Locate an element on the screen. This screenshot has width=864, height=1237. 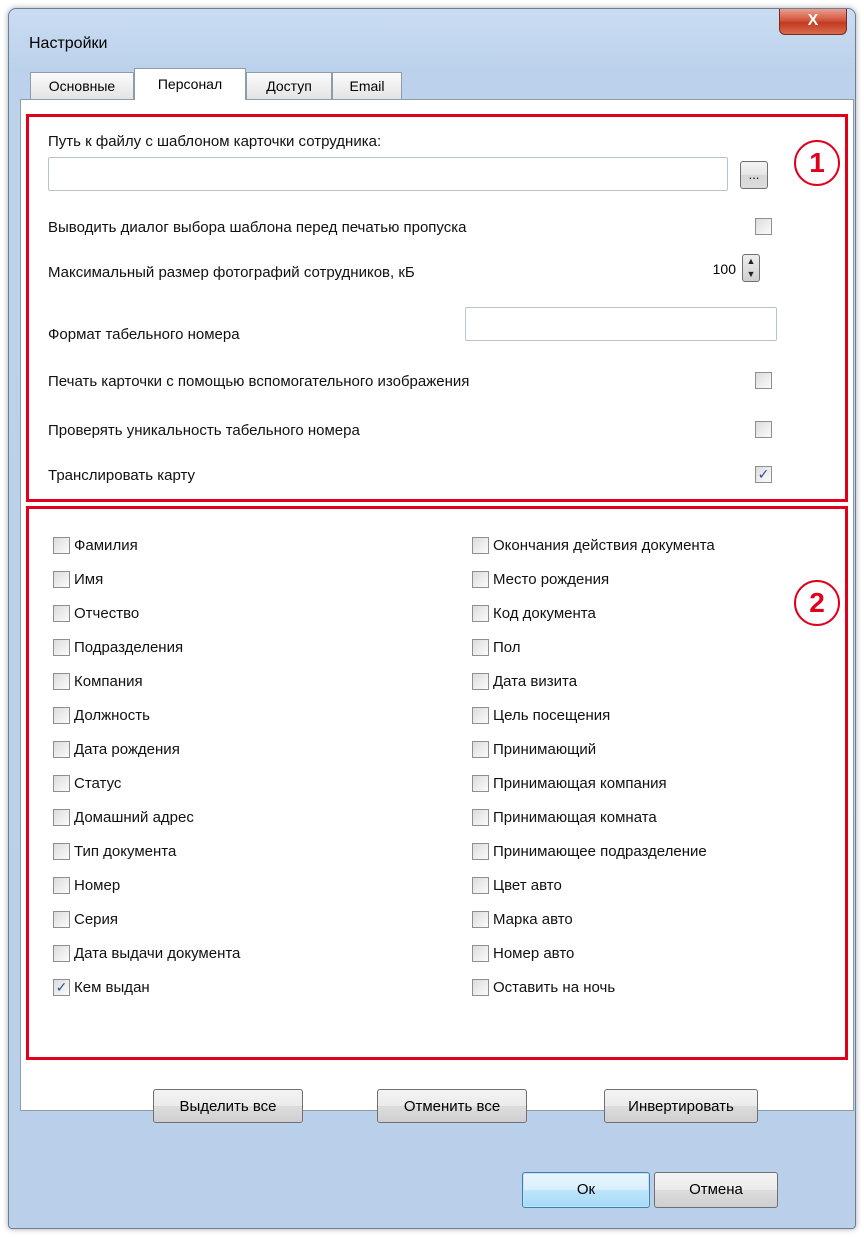
close-button: X is located at coordinates (813, 22).